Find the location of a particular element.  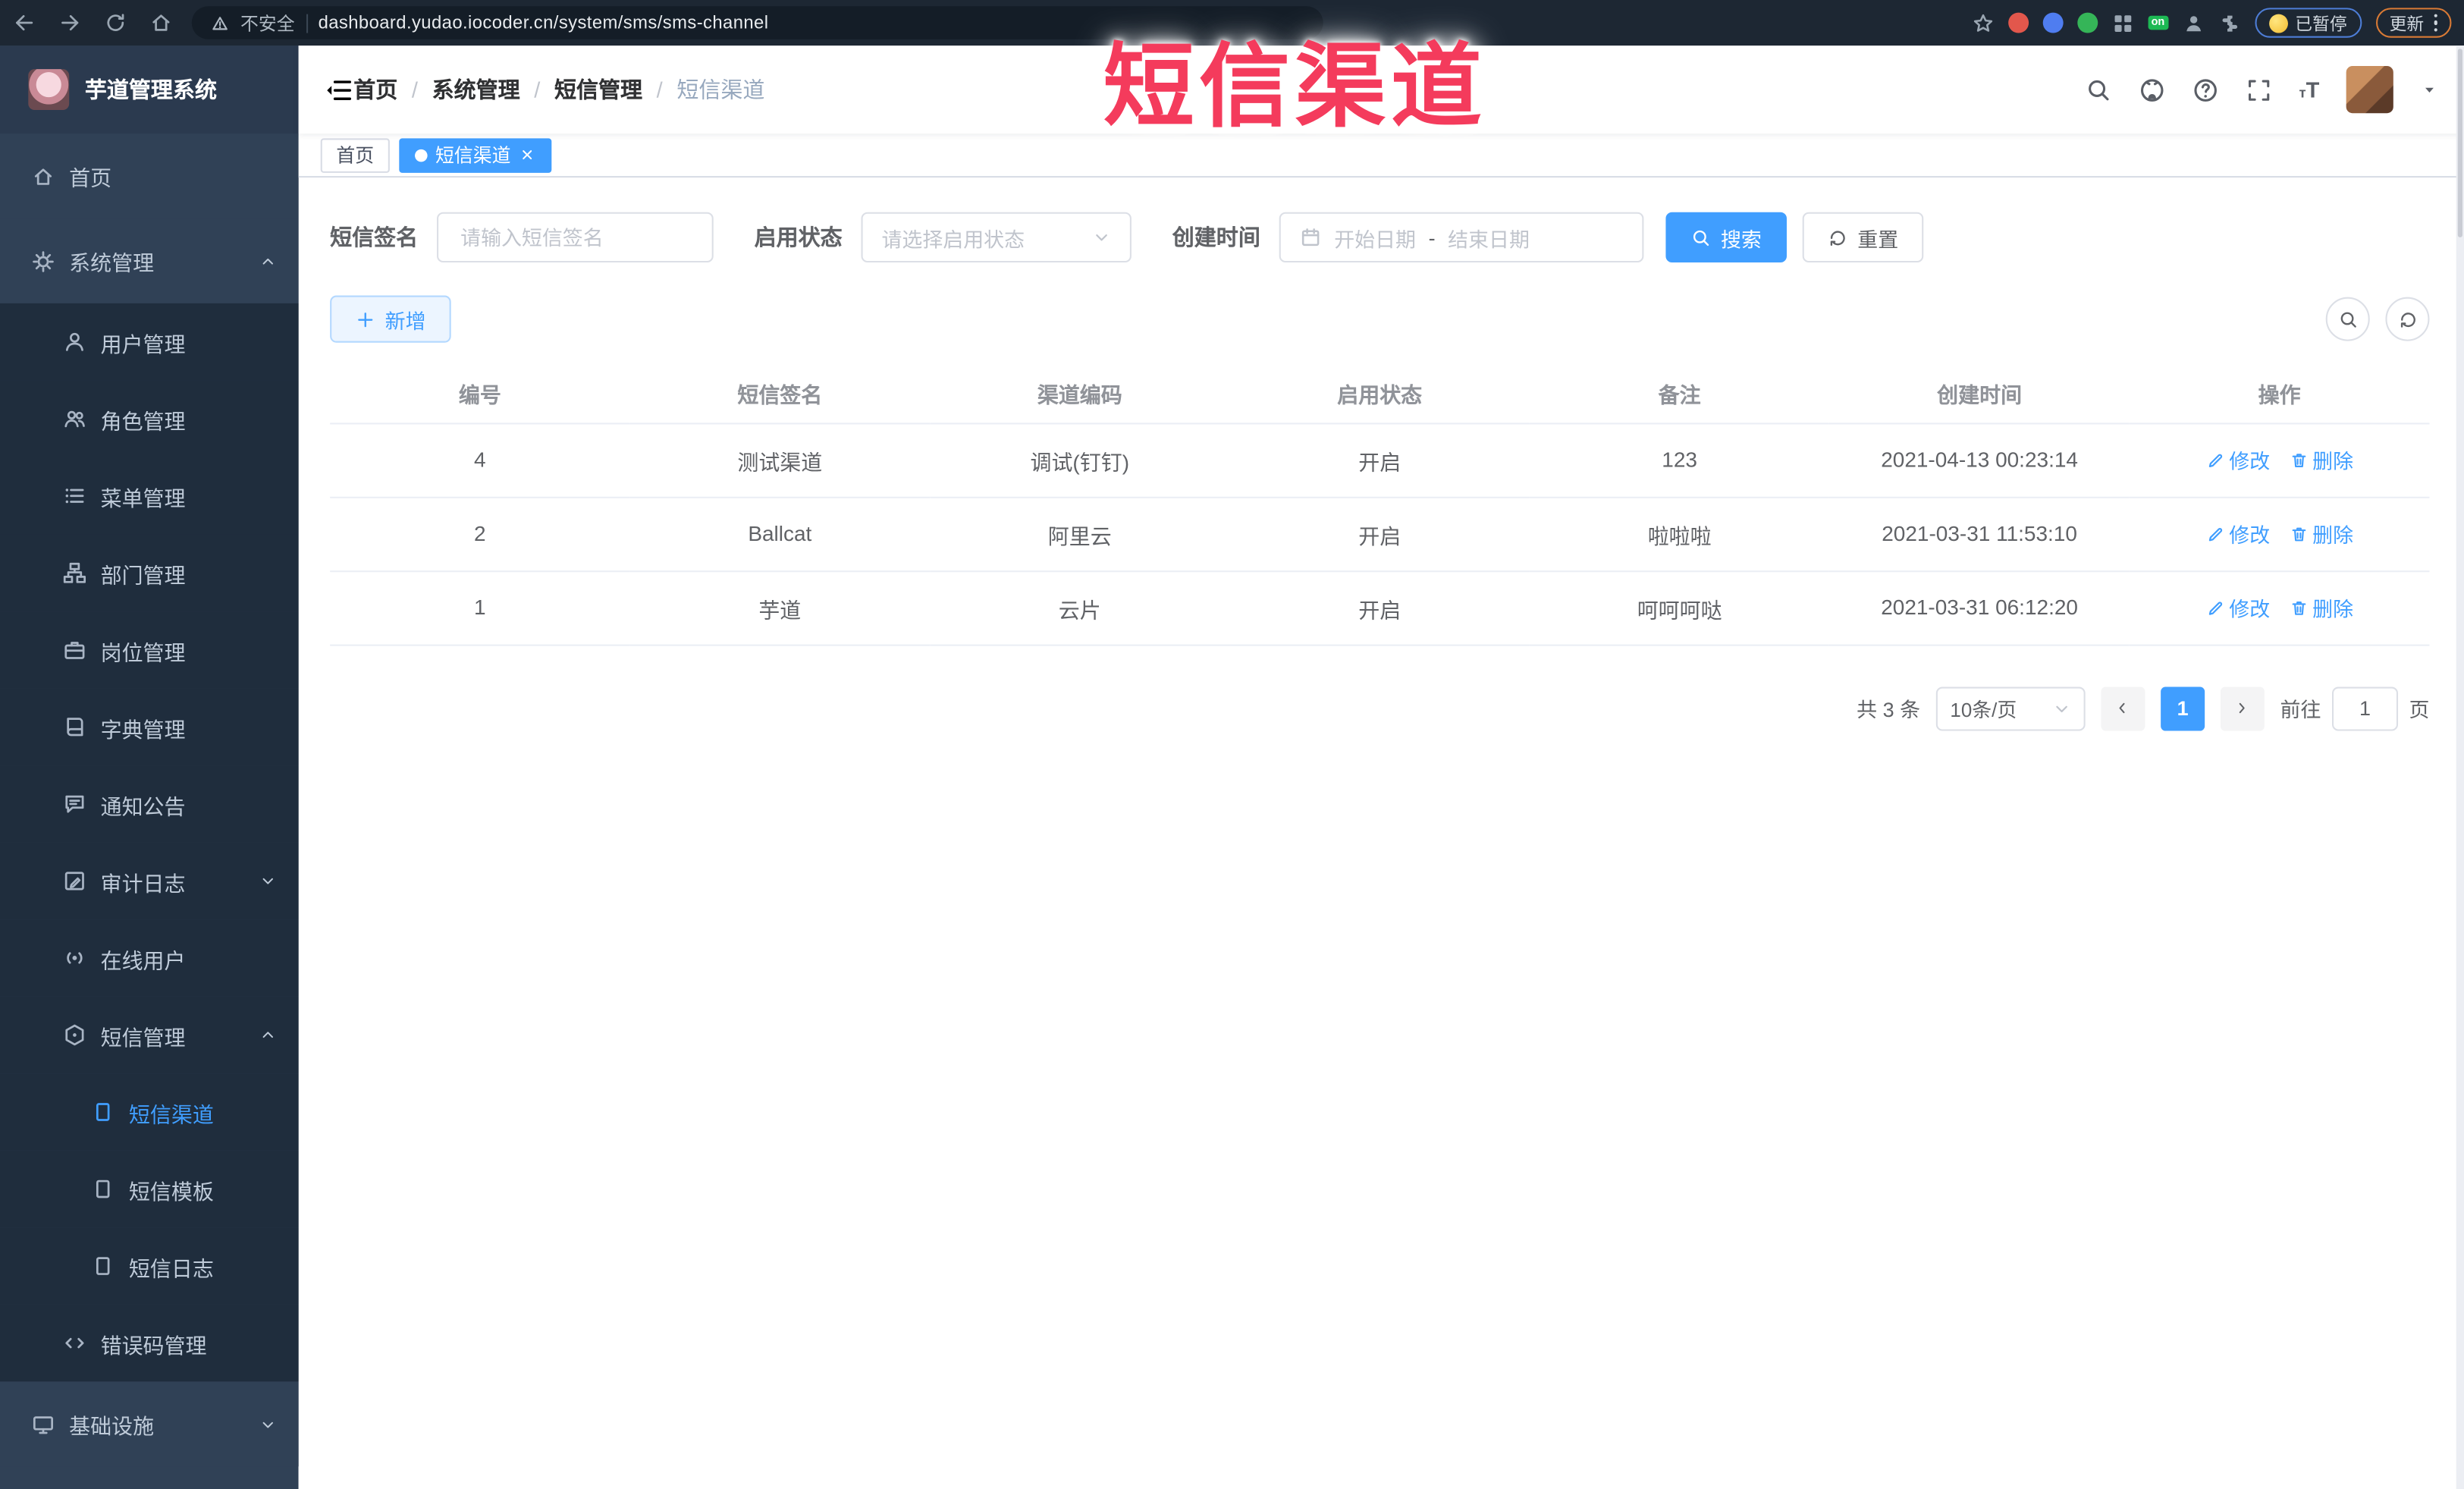

sign-input is located at coordinates (575, 237).